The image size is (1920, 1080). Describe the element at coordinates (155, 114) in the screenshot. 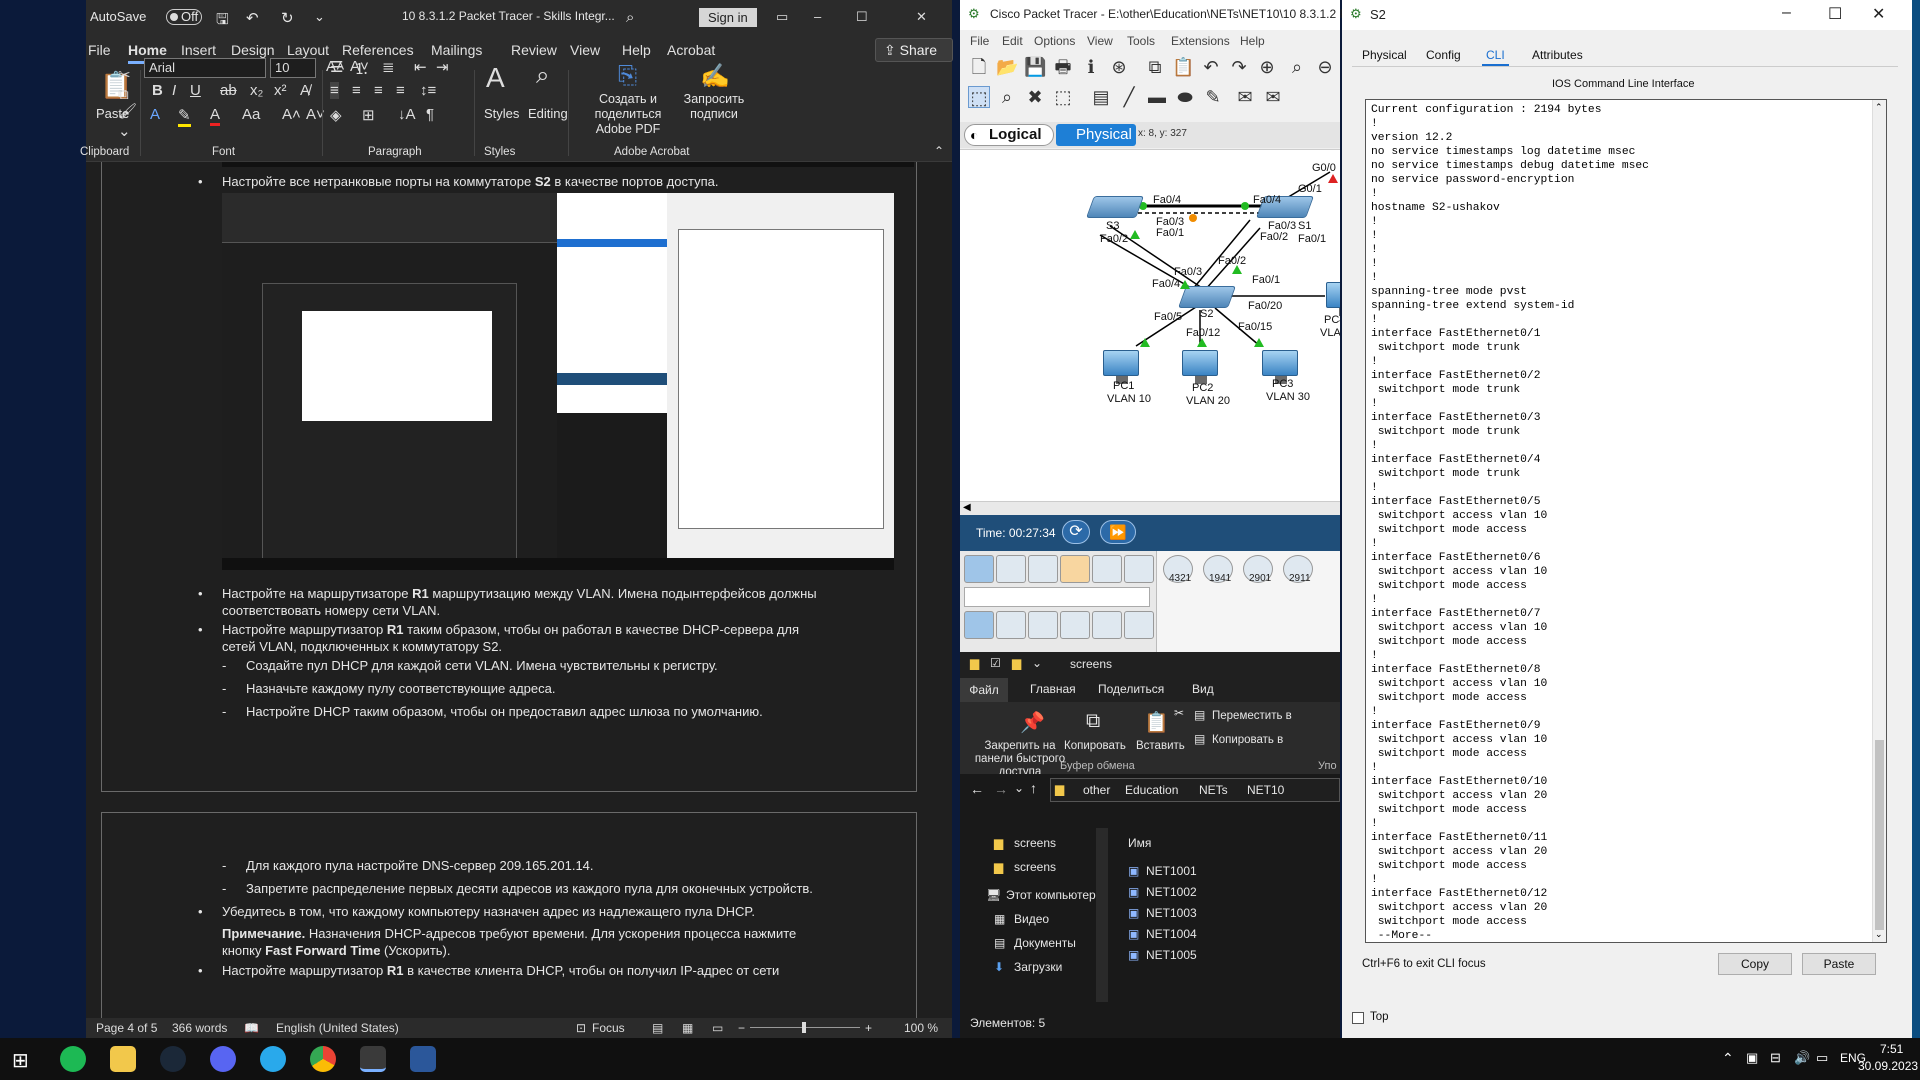

I see `text-effects-icon: A` at that location.